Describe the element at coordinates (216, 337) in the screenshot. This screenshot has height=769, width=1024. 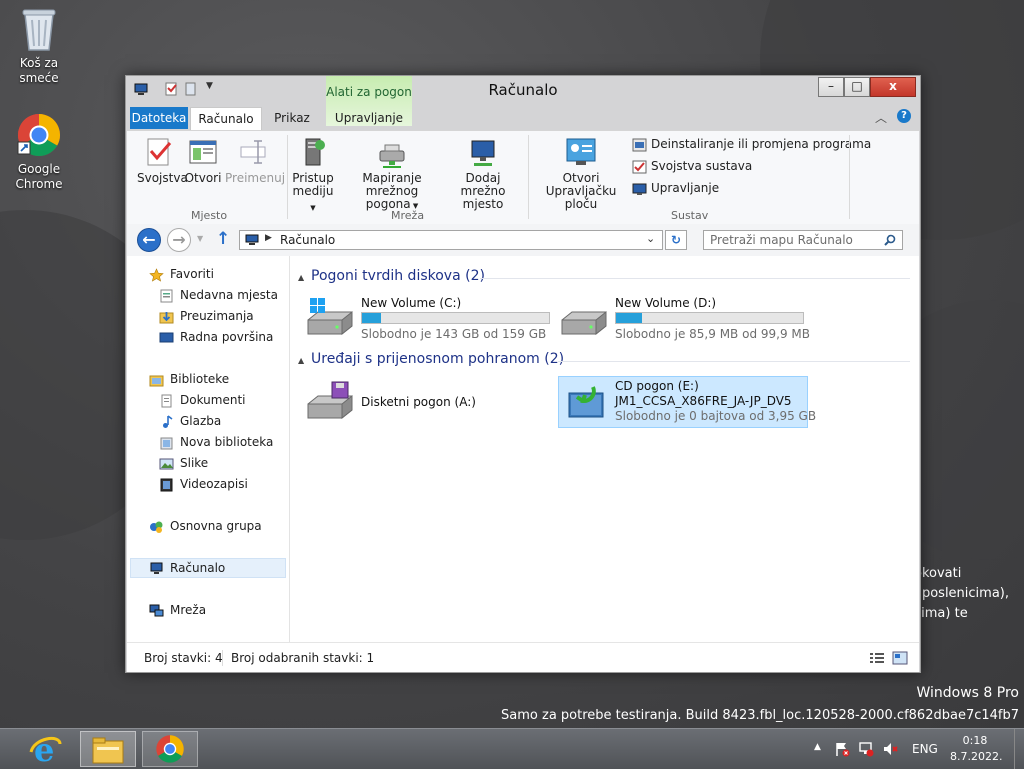
I see `nav-desktop: Radna površina` at that location.